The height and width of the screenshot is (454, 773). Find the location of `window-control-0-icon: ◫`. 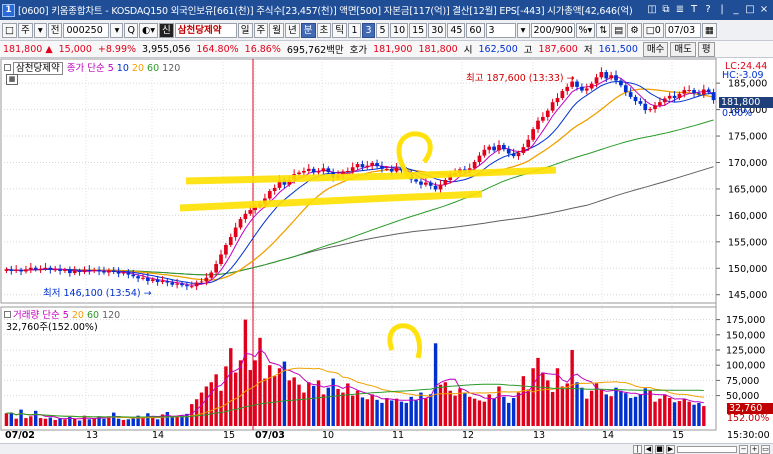

window-control-0-icon: ◫ is located at coordinates (652, 10).